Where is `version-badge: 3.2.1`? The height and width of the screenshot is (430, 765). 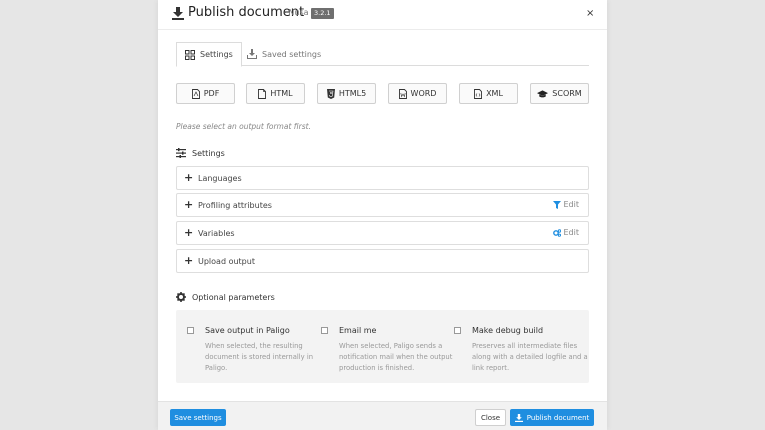 version-badge: 3.2.1 is located at coordinates (322, 13).